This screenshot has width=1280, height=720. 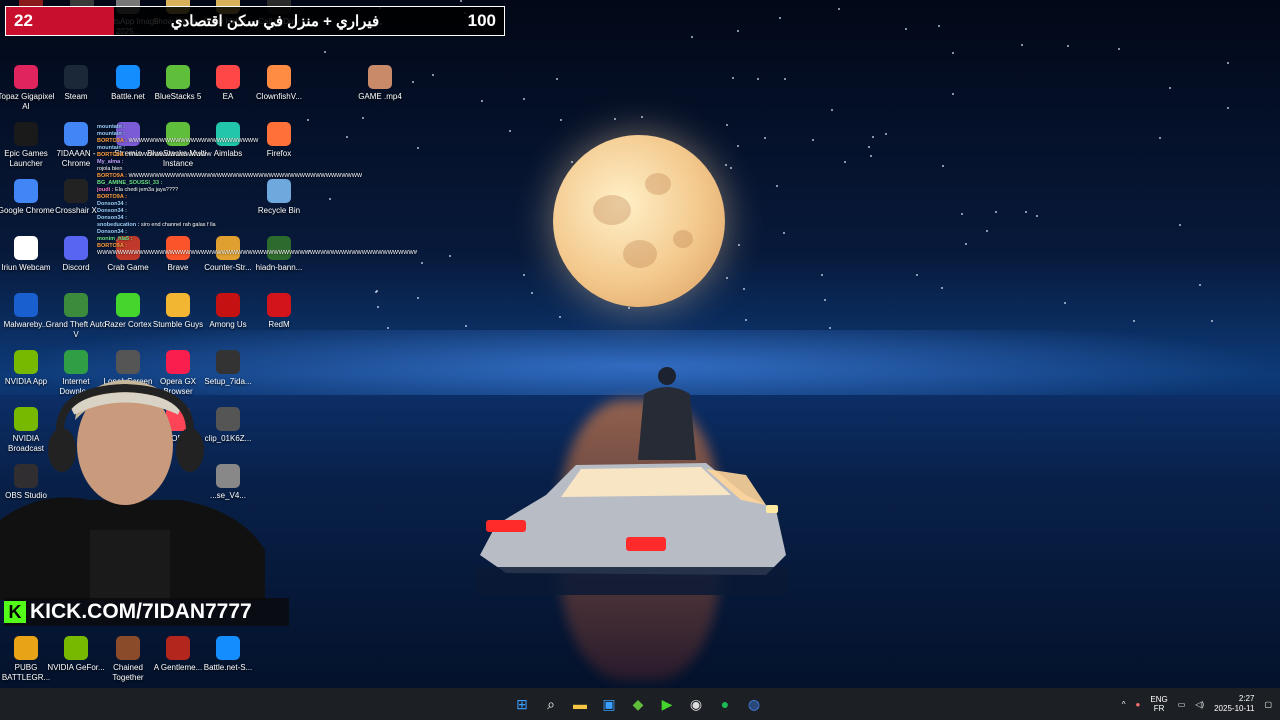 What do you see at coordinates (1268, 704) in the screenshot?
I see `notification-icon: ▢` at bounding box center [1268, 704].